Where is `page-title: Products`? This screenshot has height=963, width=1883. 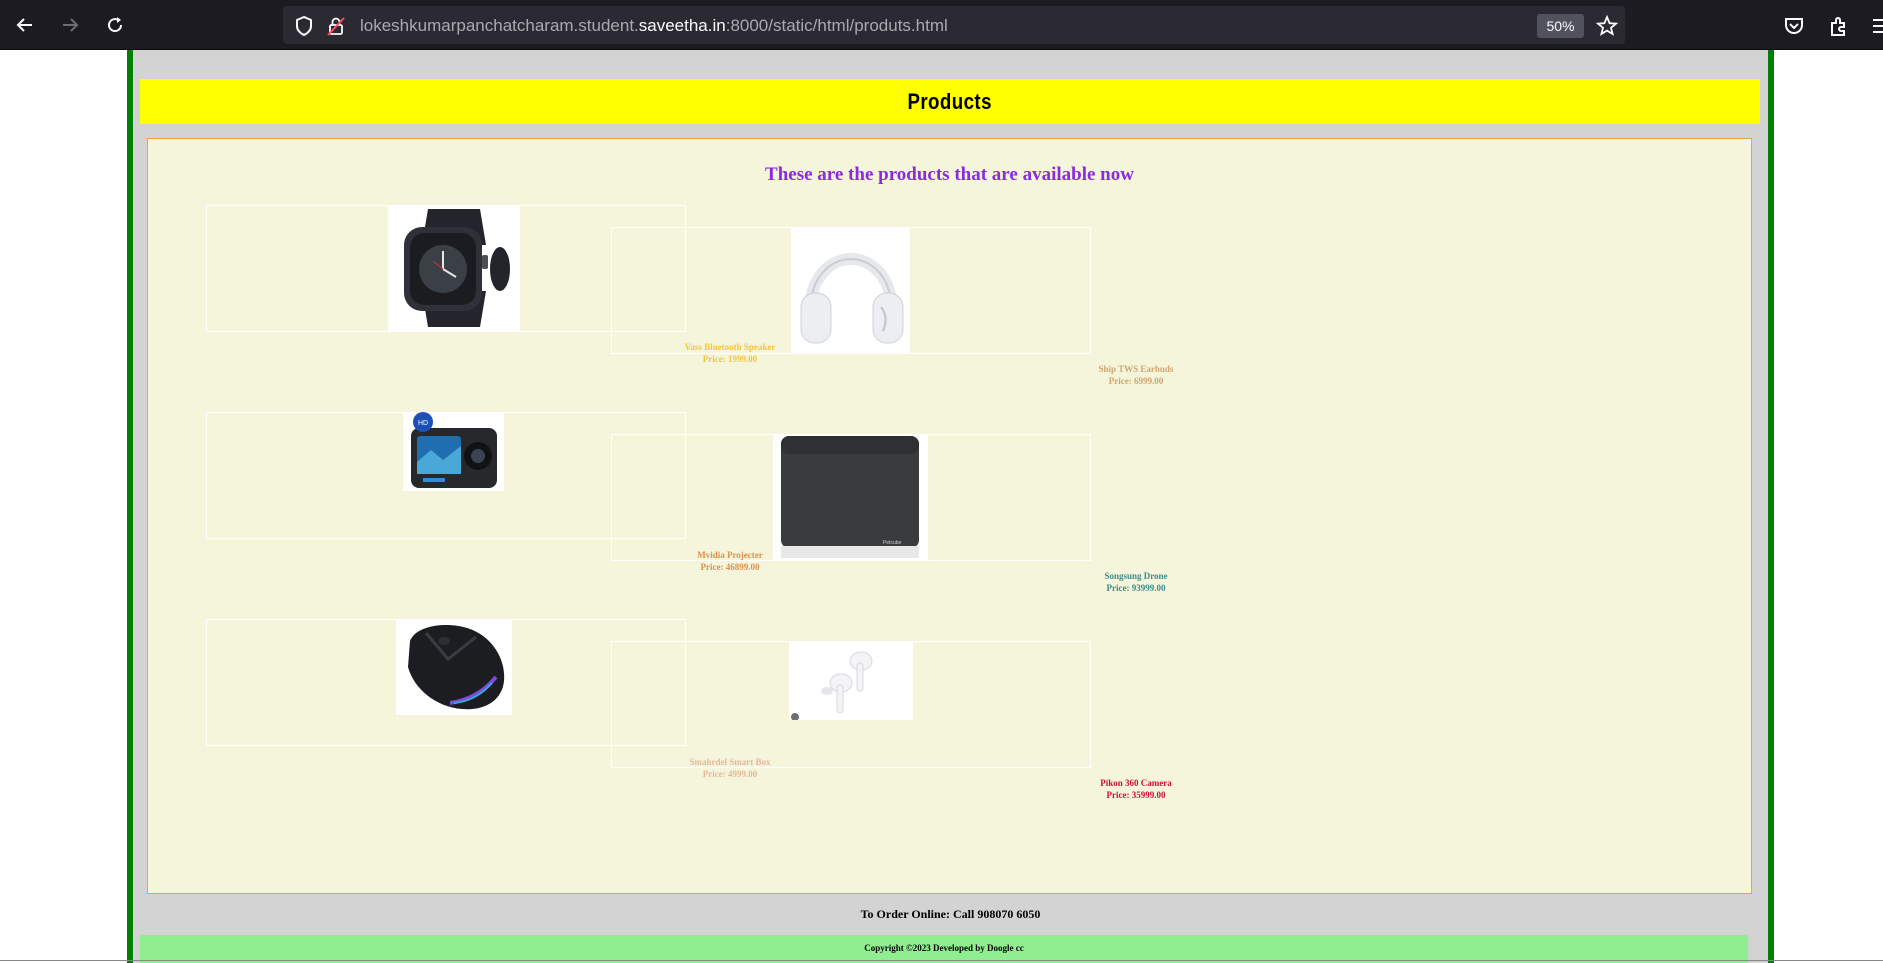
page-title: Products is located at coordinates (950, 101).